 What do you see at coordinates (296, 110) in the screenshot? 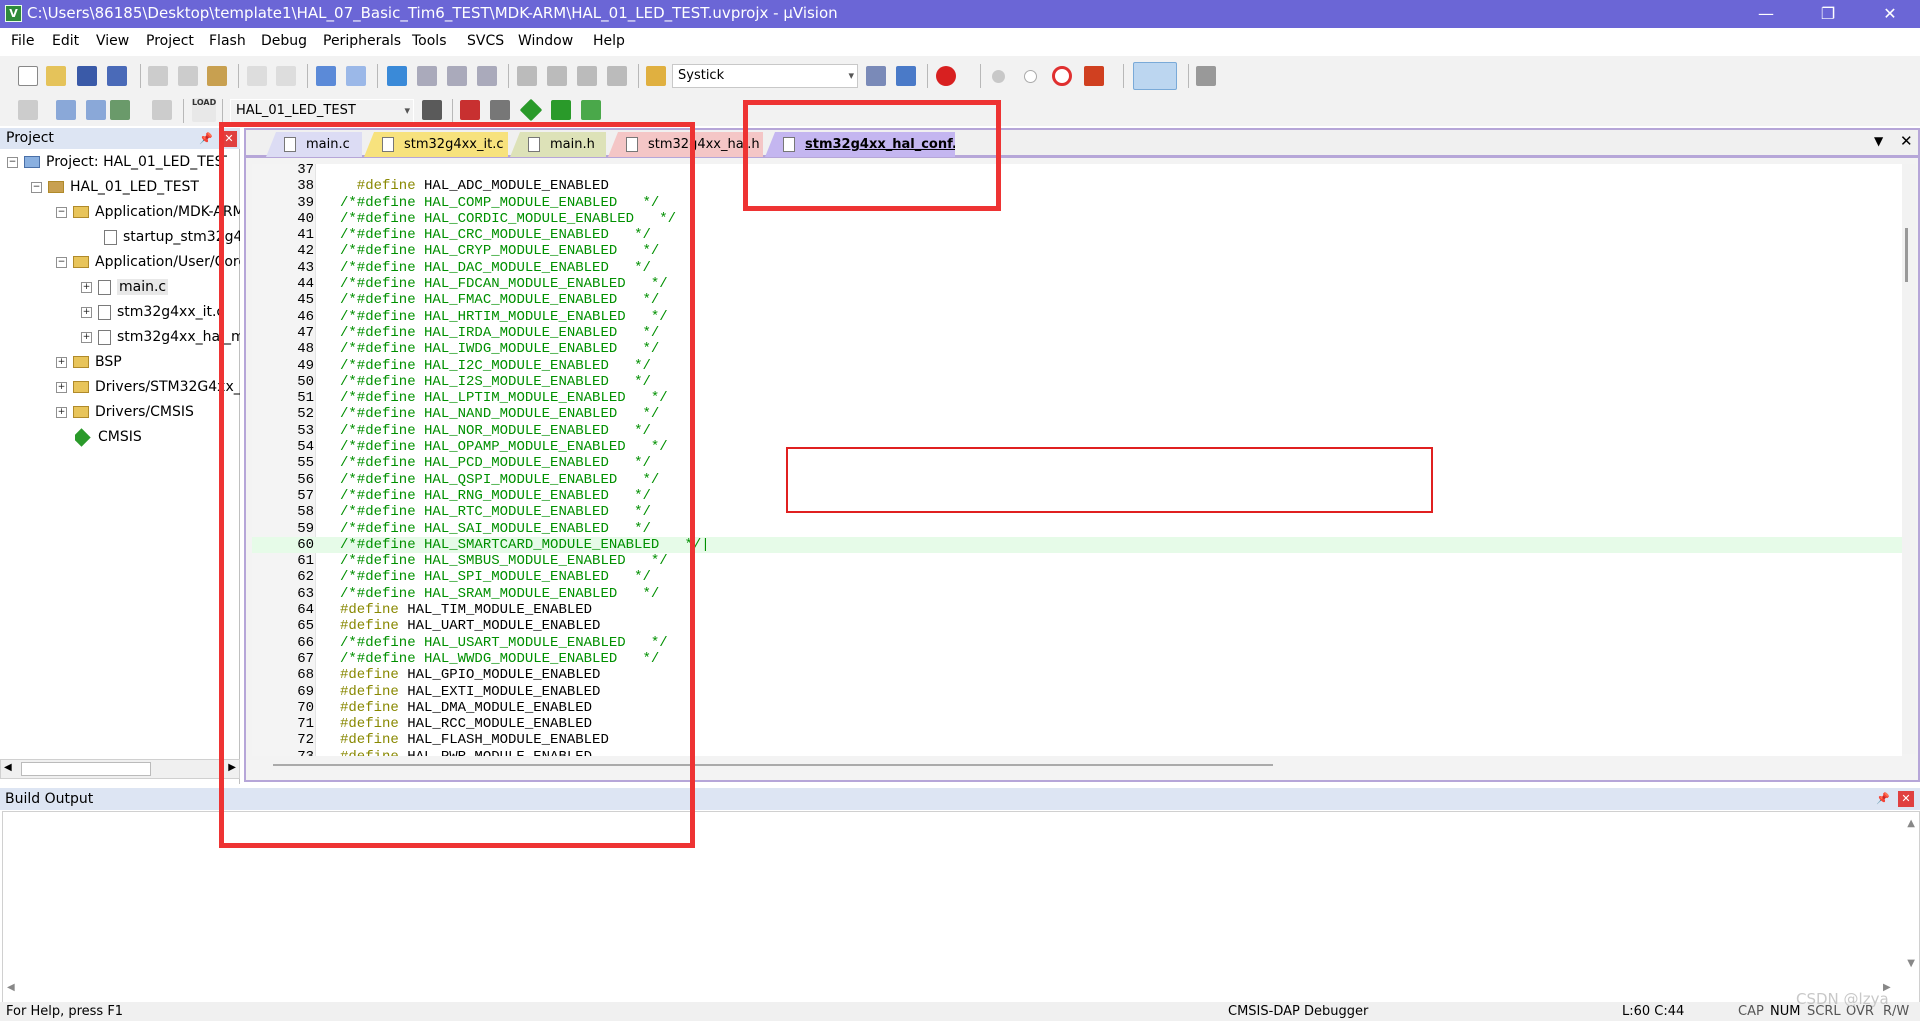
I see `target-combo-value: HAL_01_LED_TEST` at bounding box center [296, 110].